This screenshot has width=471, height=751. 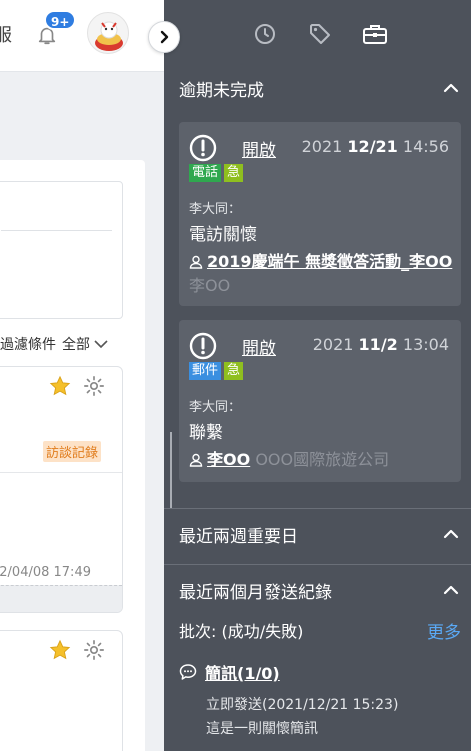 I want to click on section-send-records-header: 最近兩個月發送紀錄, so click(x=317, y=590).